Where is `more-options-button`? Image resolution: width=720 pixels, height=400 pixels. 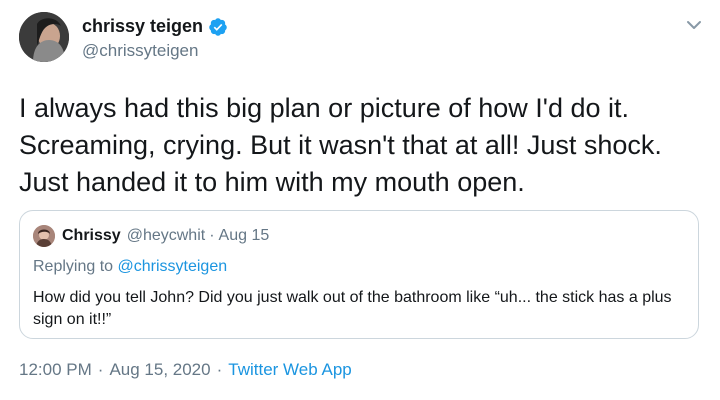
more-options-button is located at coordinates (694, 25).